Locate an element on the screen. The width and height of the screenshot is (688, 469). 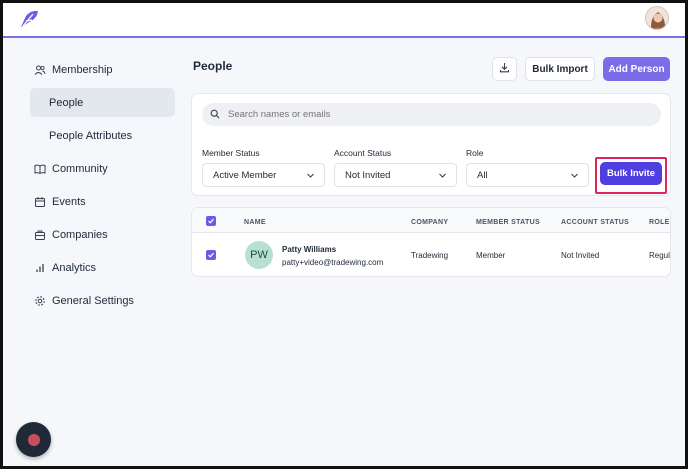
search-bar is located at coordinates (431, 114).